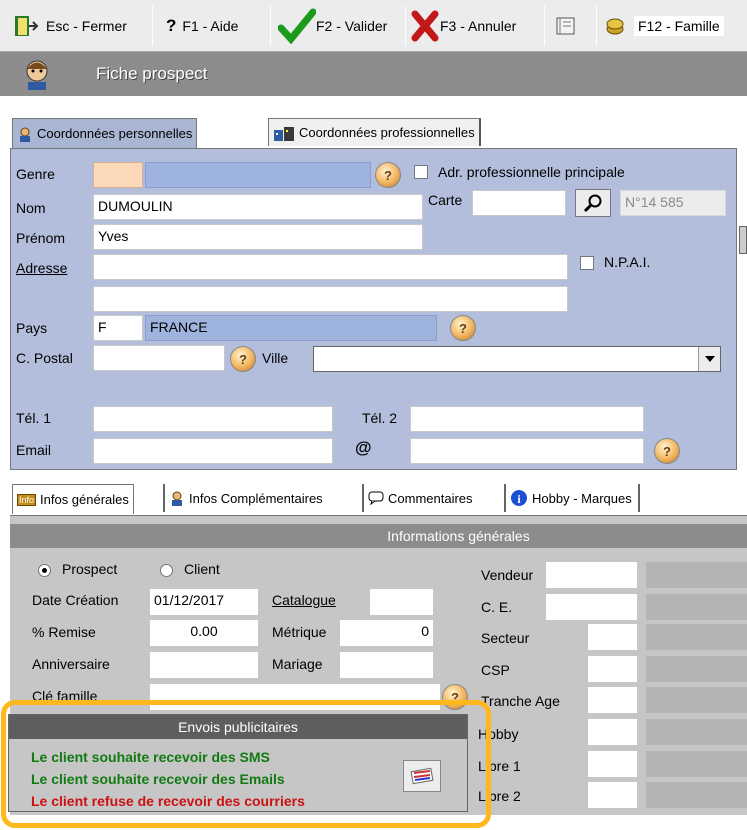 Image resolution: width=747 pixels, height=830 pixels. What do you see at coordinates (213, 419) in the screenshot?
I see `tel1-input` at bounding box center [213, 419].